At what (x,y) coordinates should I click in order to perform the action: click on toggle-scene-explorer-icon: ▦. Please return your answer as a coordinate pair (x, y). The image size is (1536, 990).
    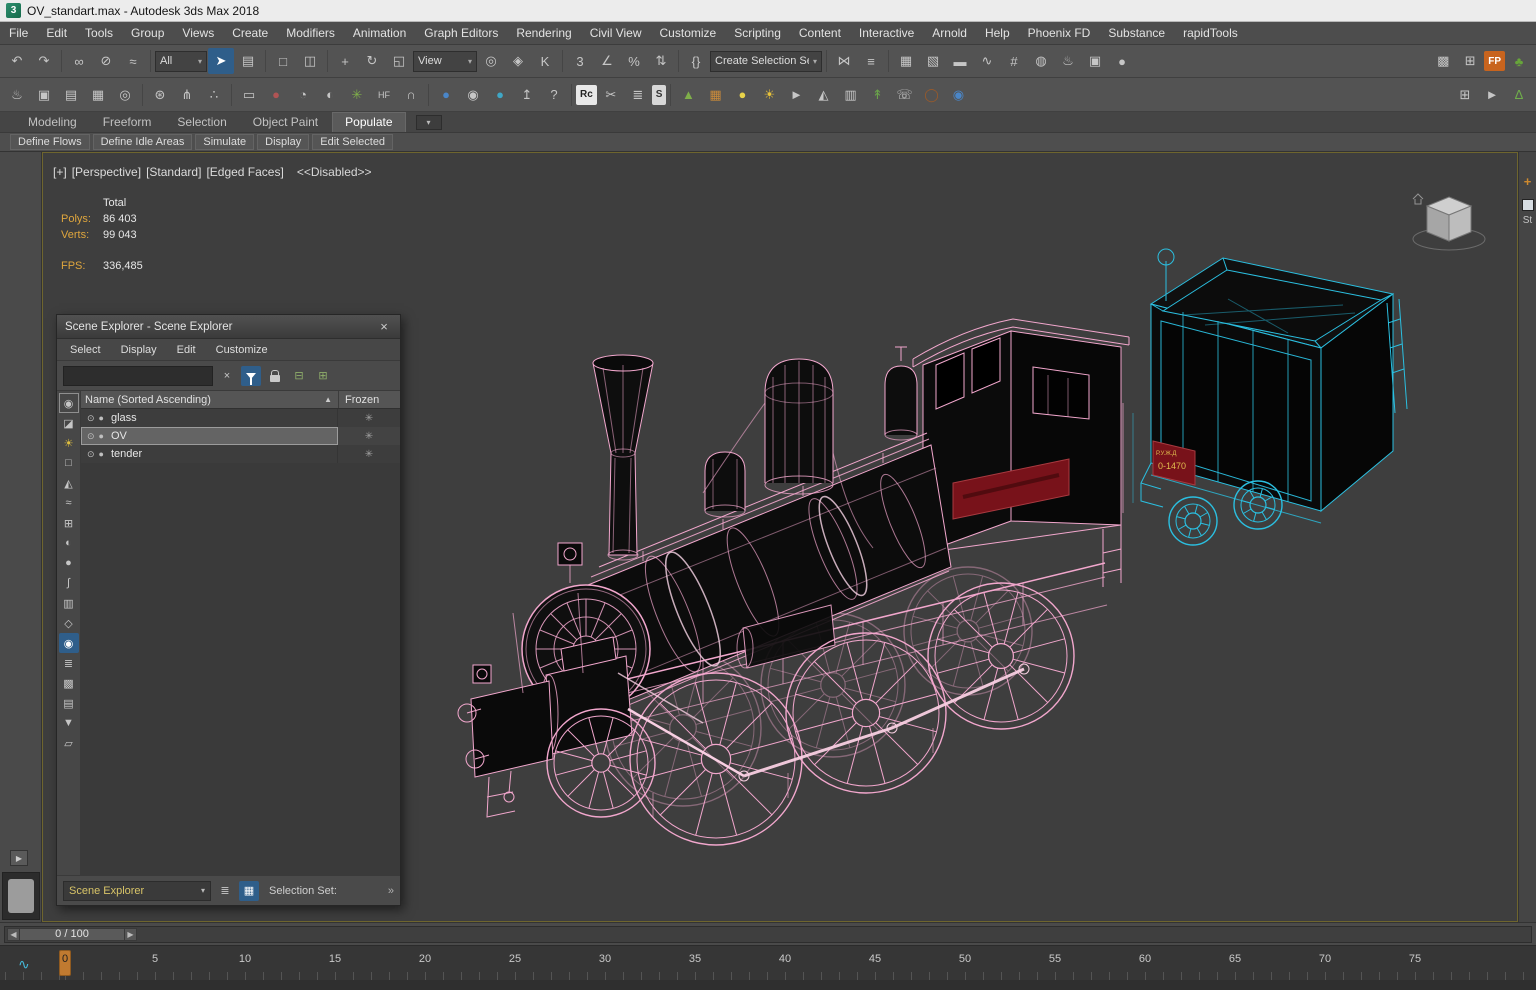
    Looking at the image, I should click on (906, 61).